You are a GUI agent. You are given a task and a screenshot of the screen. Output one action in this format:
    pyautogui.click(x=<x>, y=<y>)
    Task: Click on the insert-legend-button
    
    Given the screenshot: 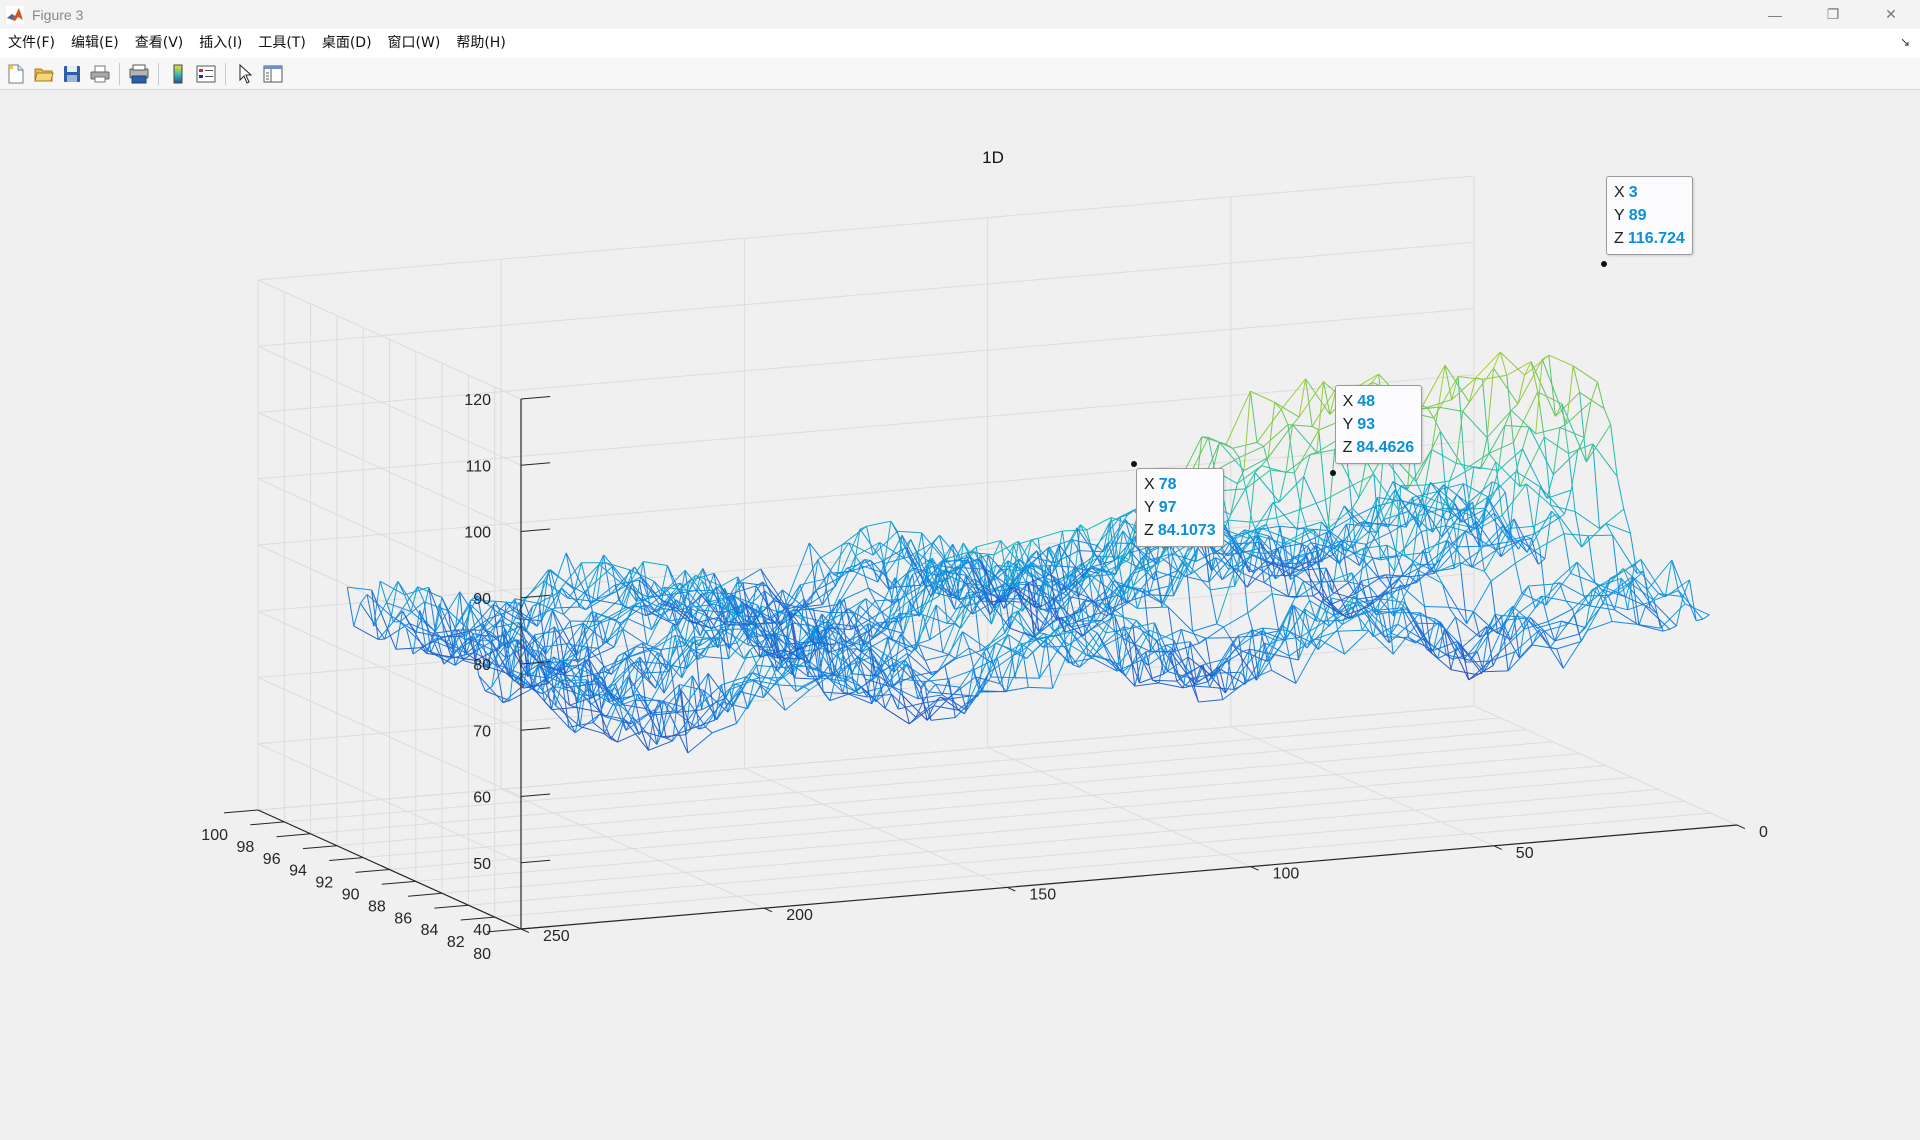 What is the action you would take?
    pyautogui.click(x=206, y=74)
    